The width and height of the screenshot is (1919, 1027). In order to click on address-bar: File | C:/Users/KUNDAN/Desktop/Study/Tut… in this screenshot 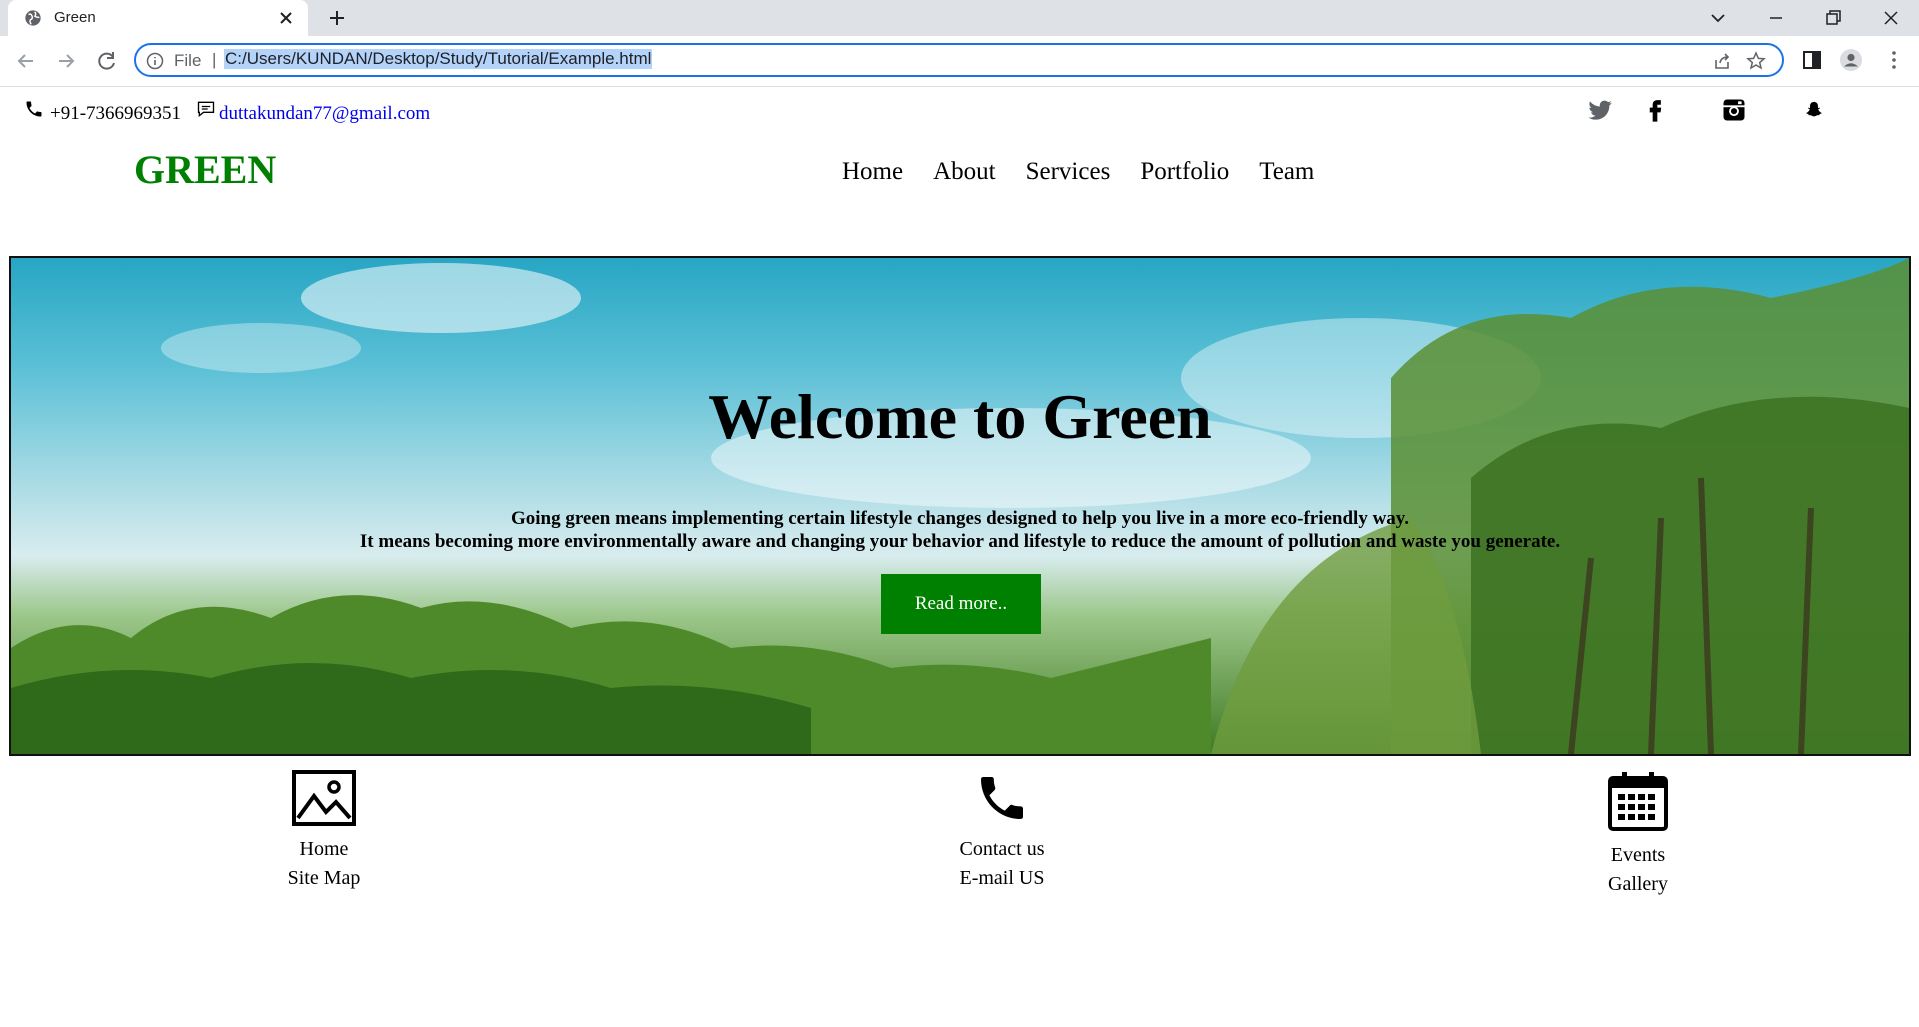, I will do `click(959, 60)`.